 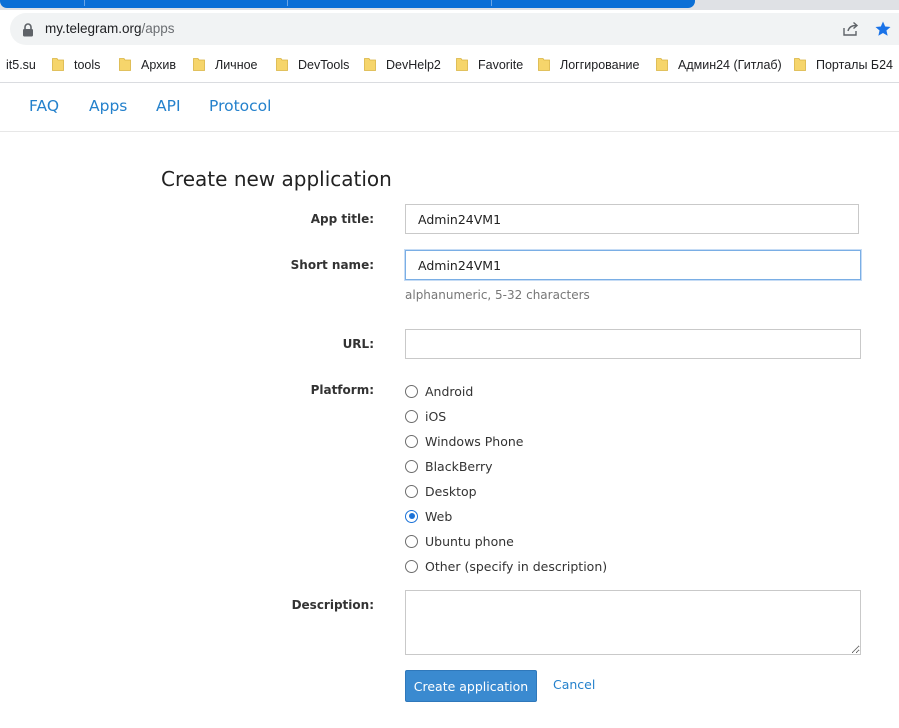 I want to click on platform-option-ubuntu-phone: Ubuntu phone, so click(x=459, y=541).